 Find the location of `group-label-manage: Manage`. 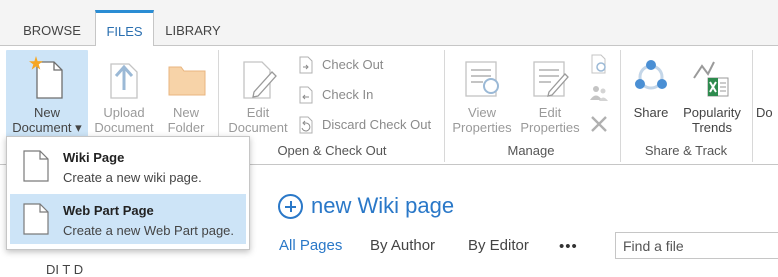

group-label-manage: Manage is located at coordinates (531, 150).